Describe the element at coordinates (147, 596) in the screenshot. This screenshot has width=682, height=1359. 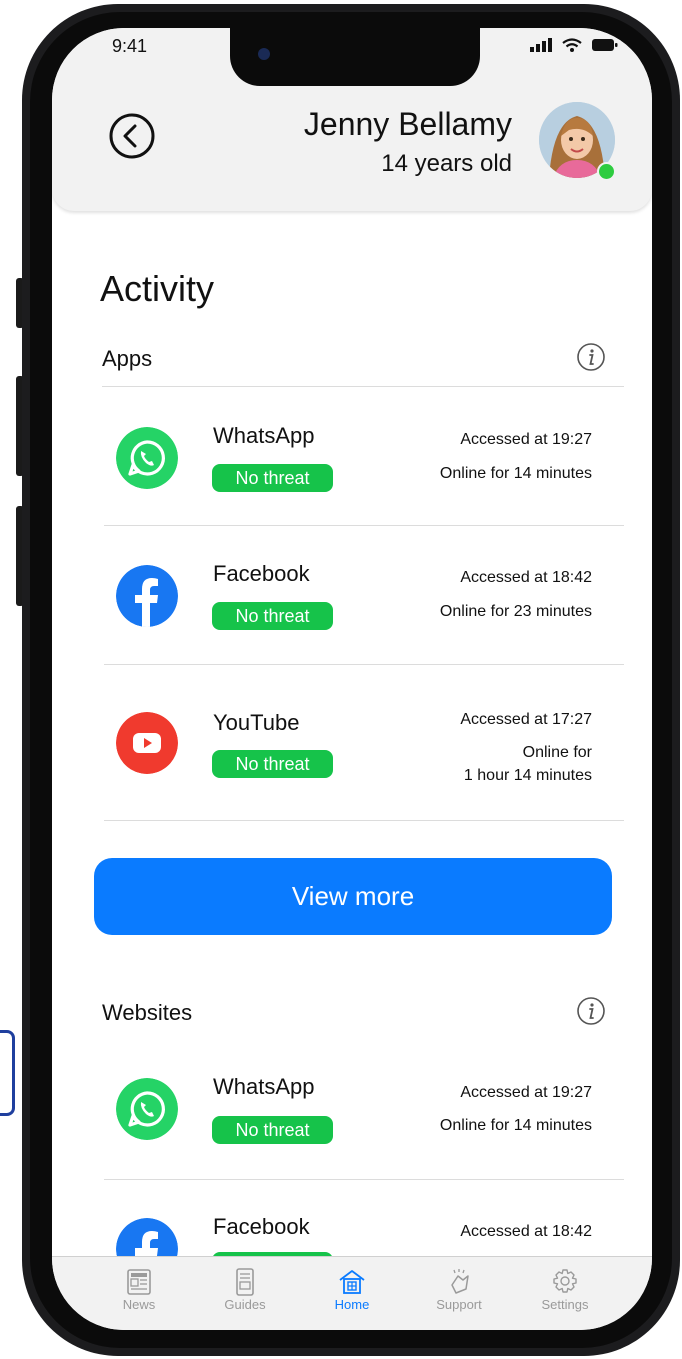
I see `facebook-icon` at that location.